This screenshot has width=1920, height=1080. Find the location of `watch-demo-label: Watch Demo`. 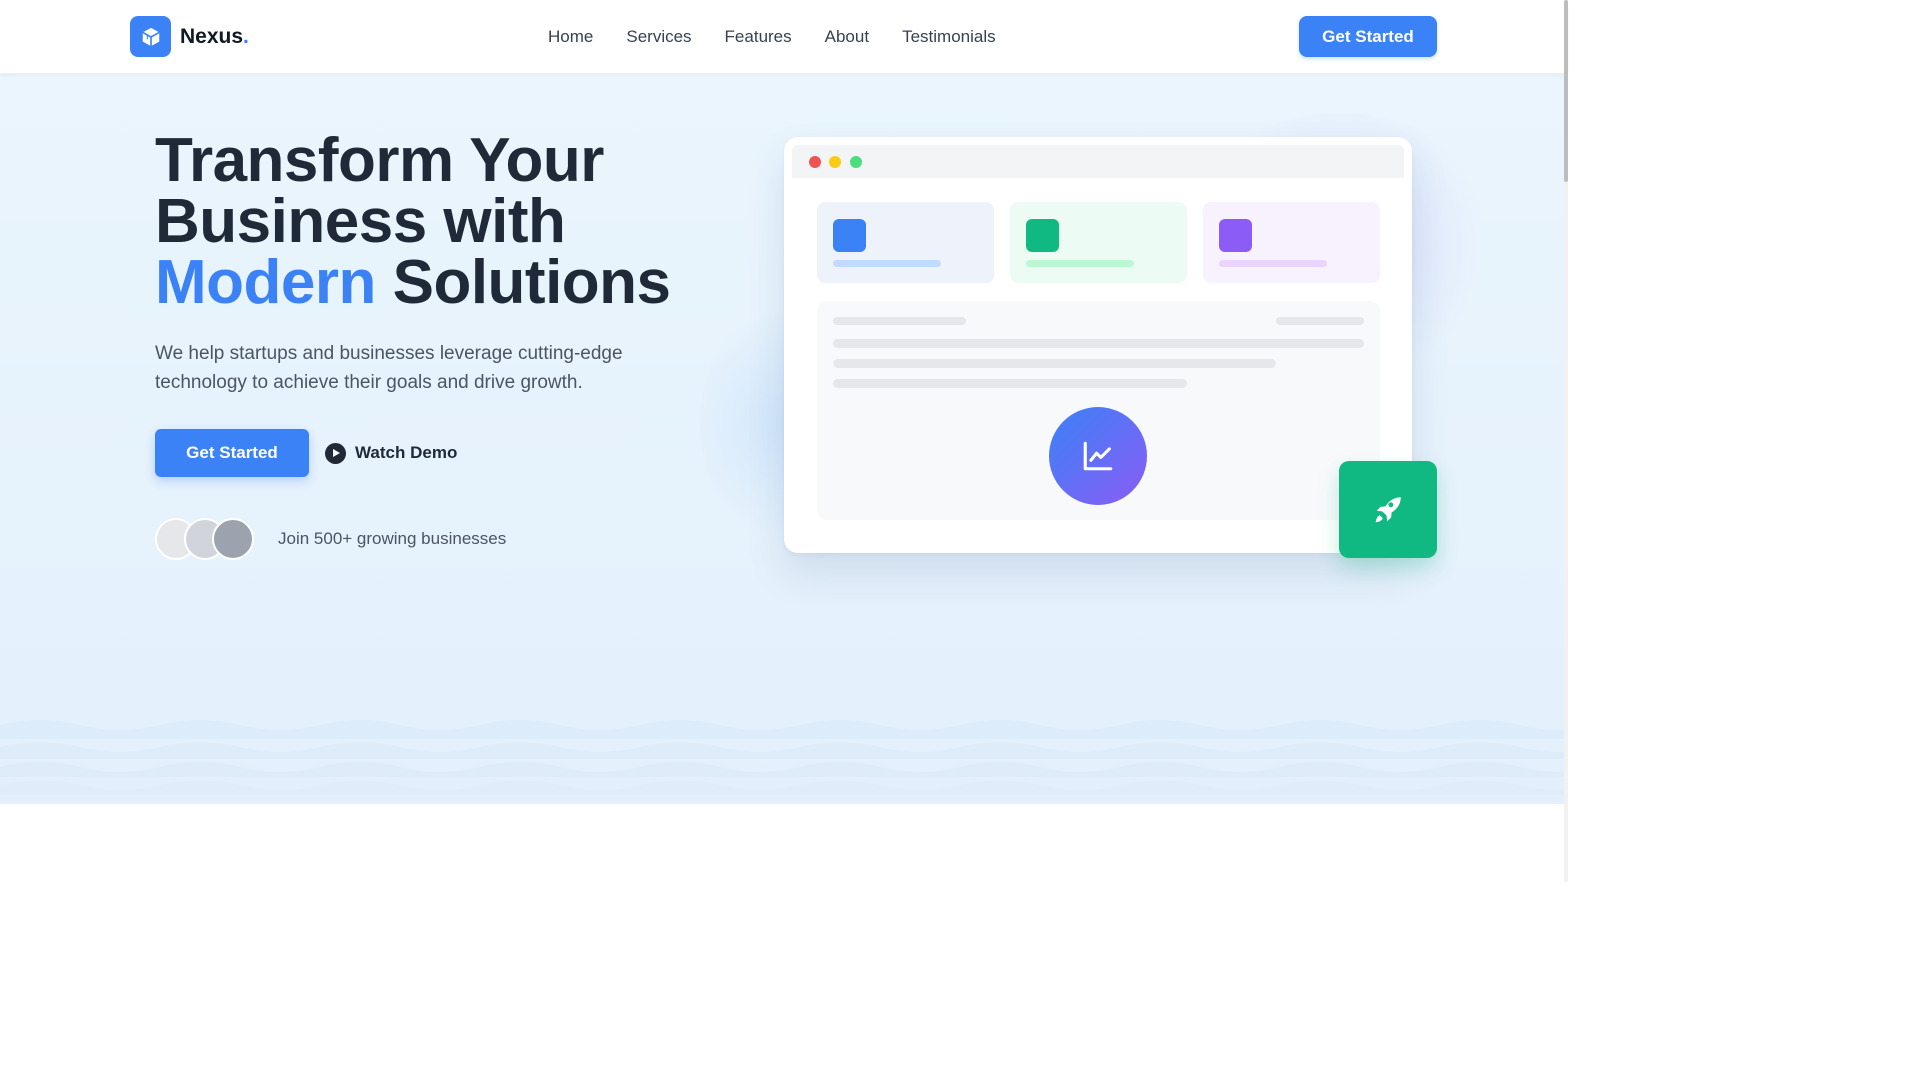

watch-demo-label: Watch Demo is located at coordinates (406, 452).